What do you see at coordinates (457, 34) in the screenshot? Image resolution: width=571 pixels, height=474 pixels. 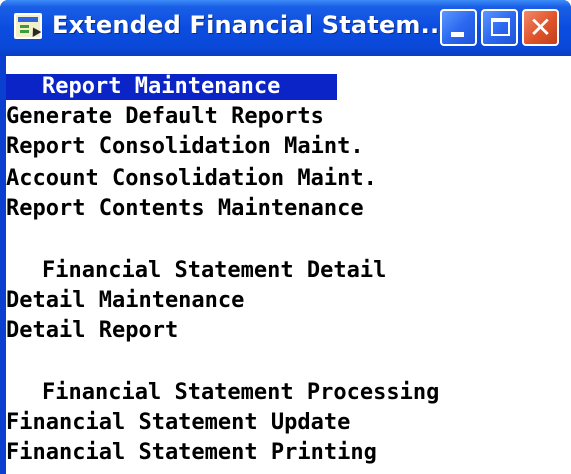 I see `minimize-icon` at bounding box center [457, 34].